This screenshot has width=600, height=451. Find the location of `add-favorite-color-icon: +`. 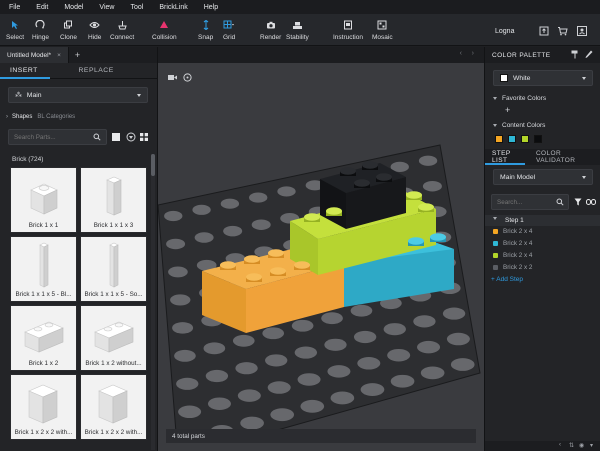

add-favorite-color-icon: + is located at coordinates (507, 110).